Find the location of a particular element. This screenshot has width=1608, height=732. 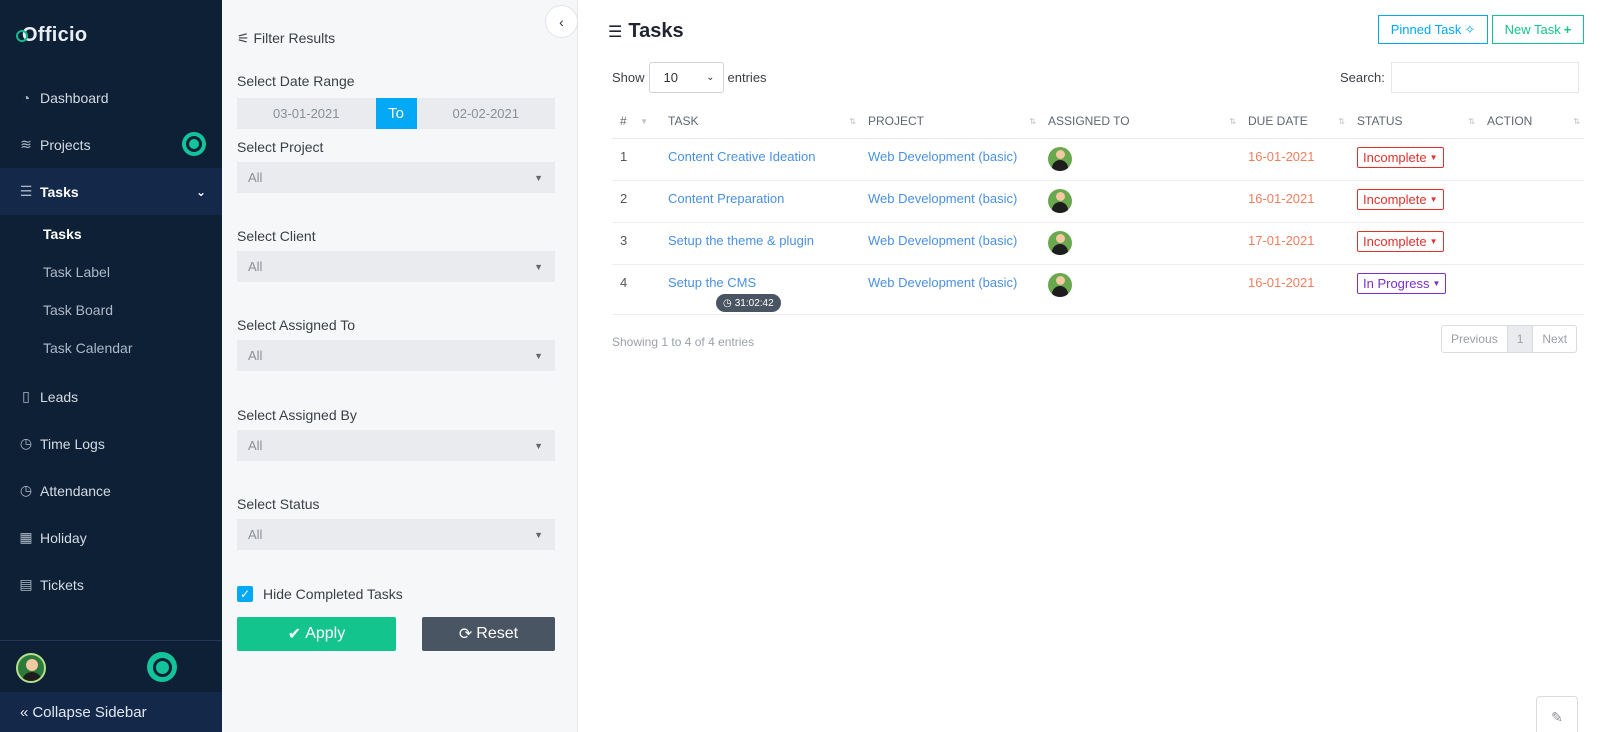

notification-bell-icon is located at coordinates (162, 667).